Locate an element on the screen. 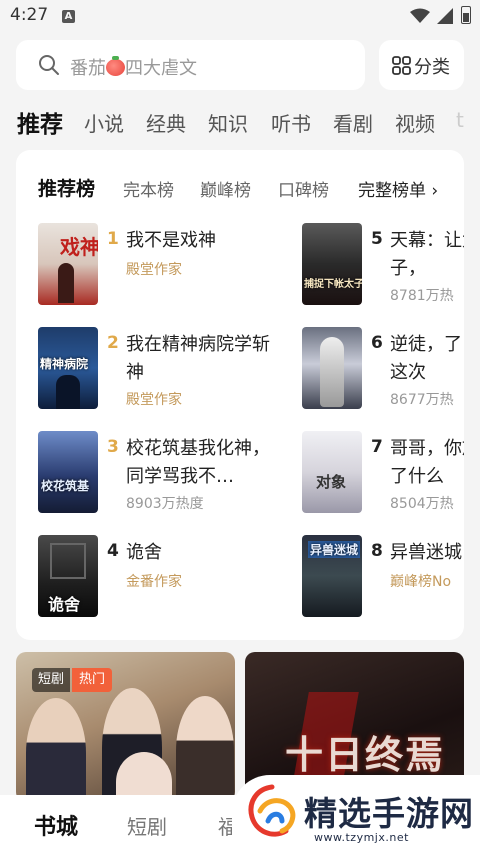 The image size is (480, 852). book-title: 我不是戏神 is located at coordinates (171, 240).